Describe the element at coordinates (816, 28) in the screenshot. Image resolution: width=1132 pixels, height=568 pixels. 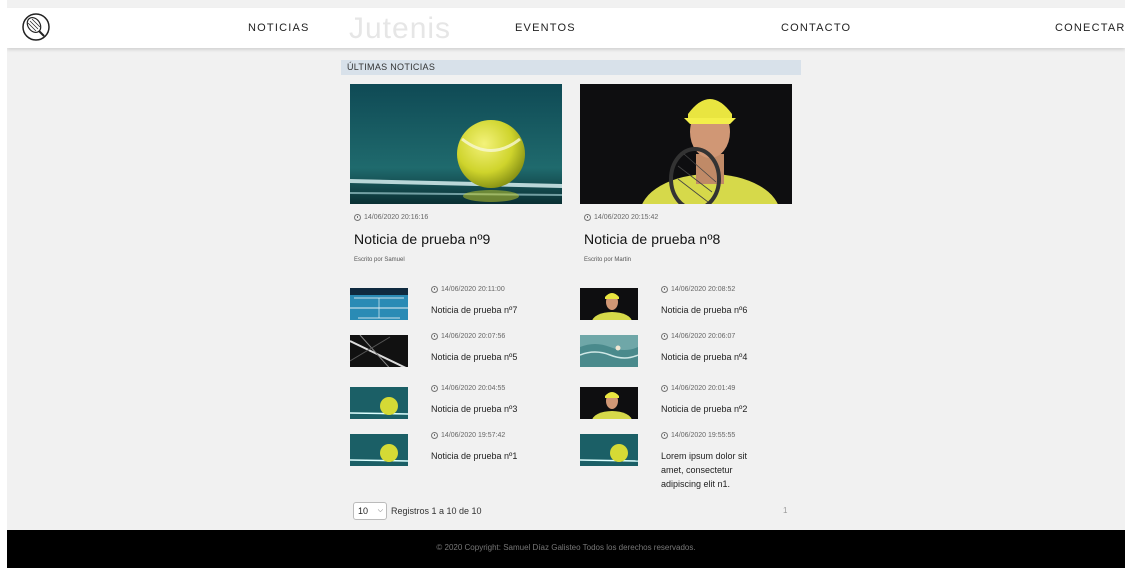
I see `nav-item-contacto: CONTACTO` at that location.